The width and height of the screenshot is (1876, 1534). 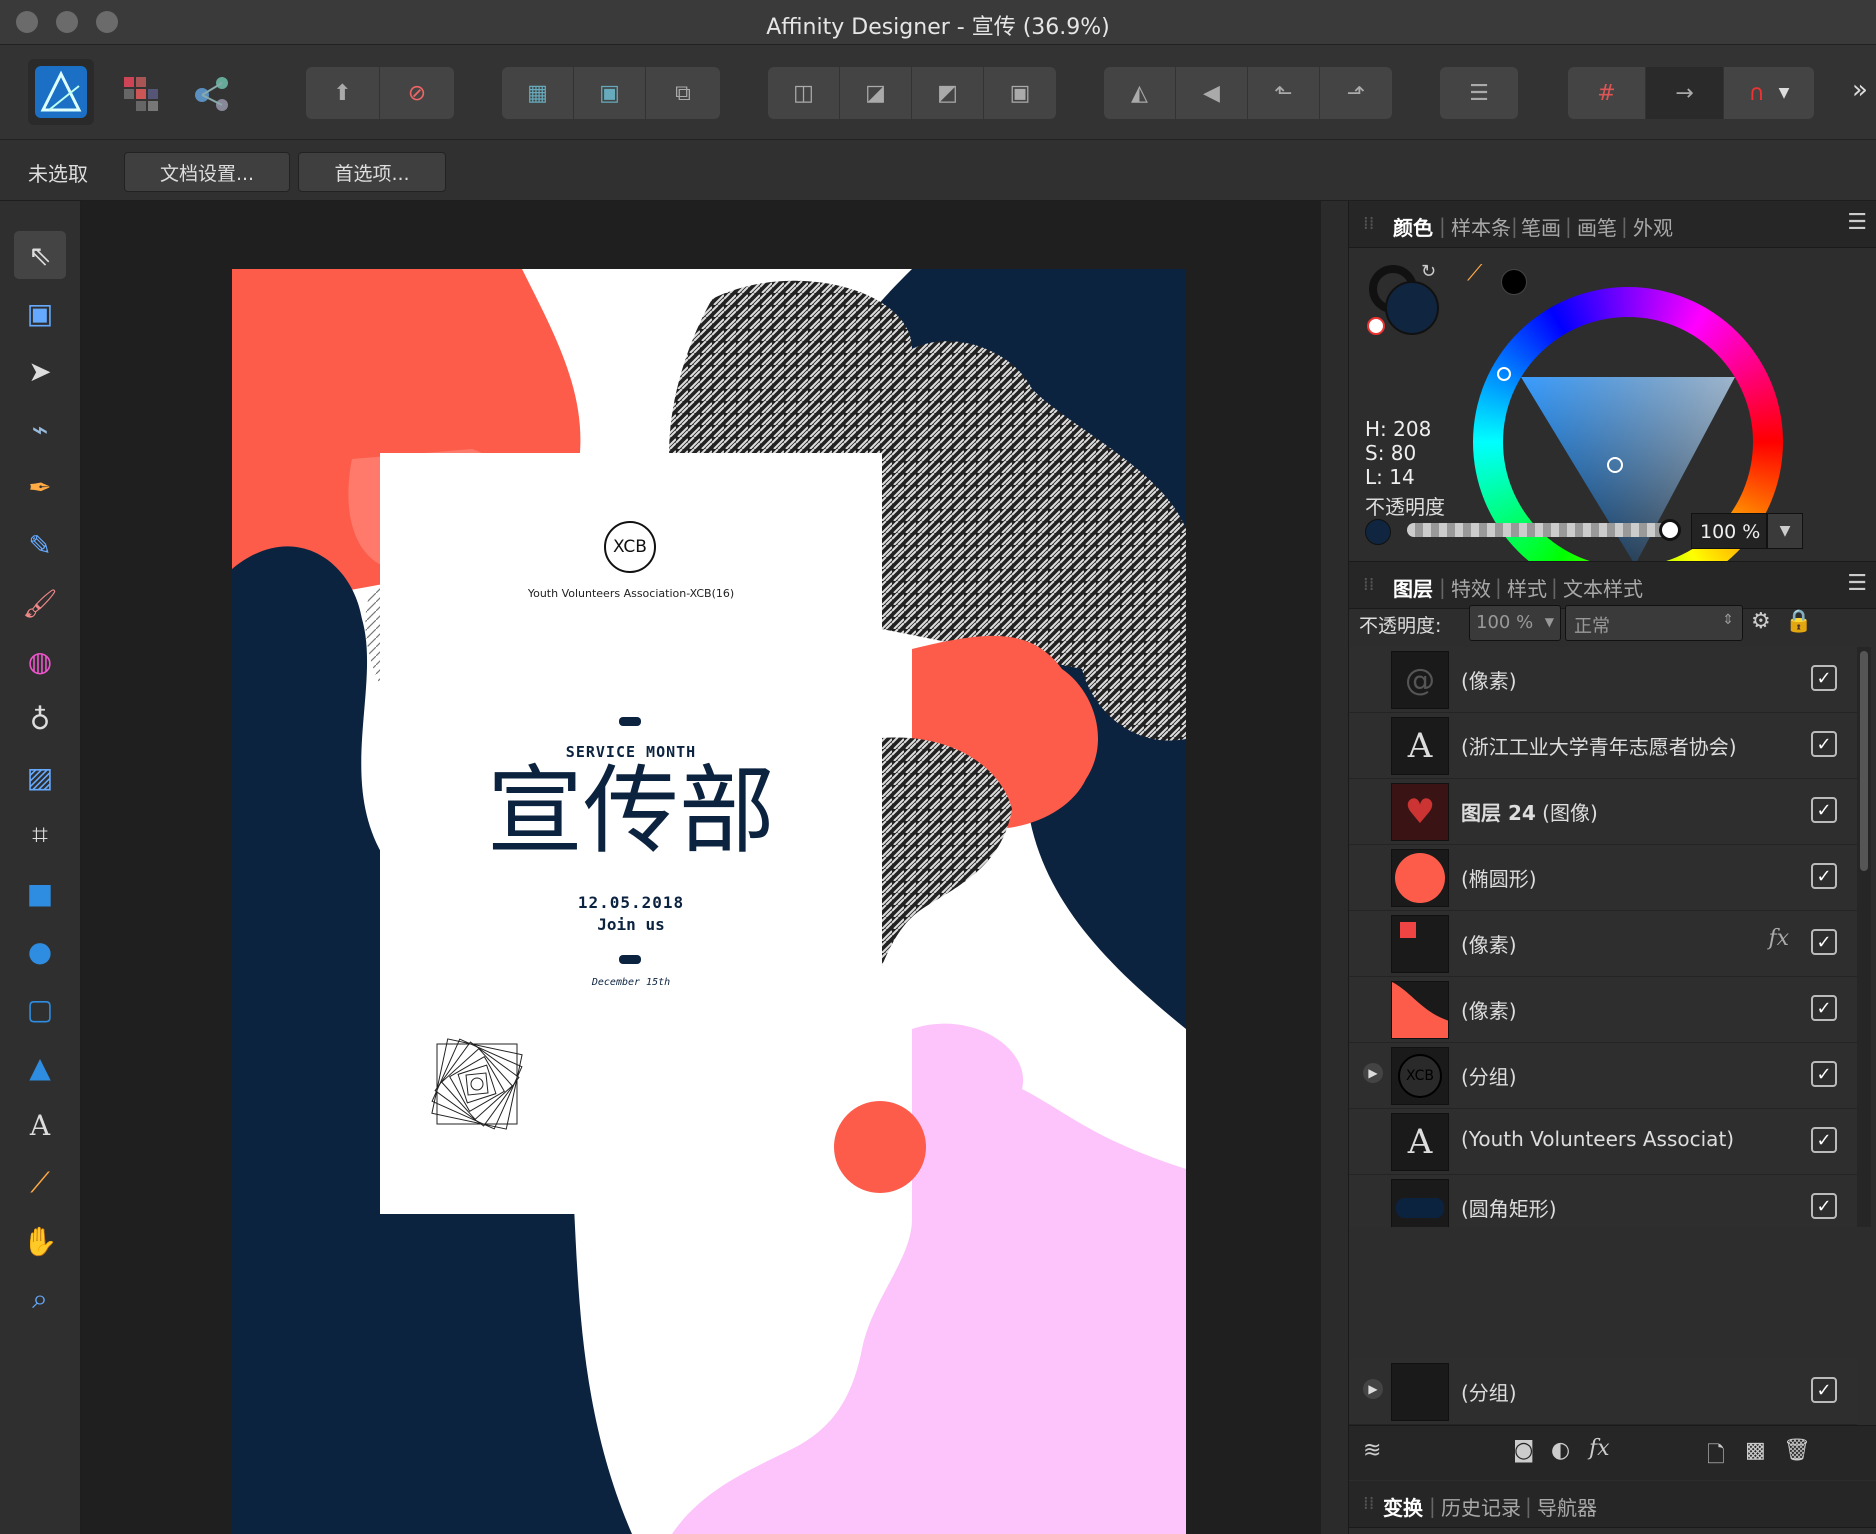 What do you see at coordinates (40, 255) in the screenshot?
I see `move-tool: ⇖` at bounding box center [40, 255].